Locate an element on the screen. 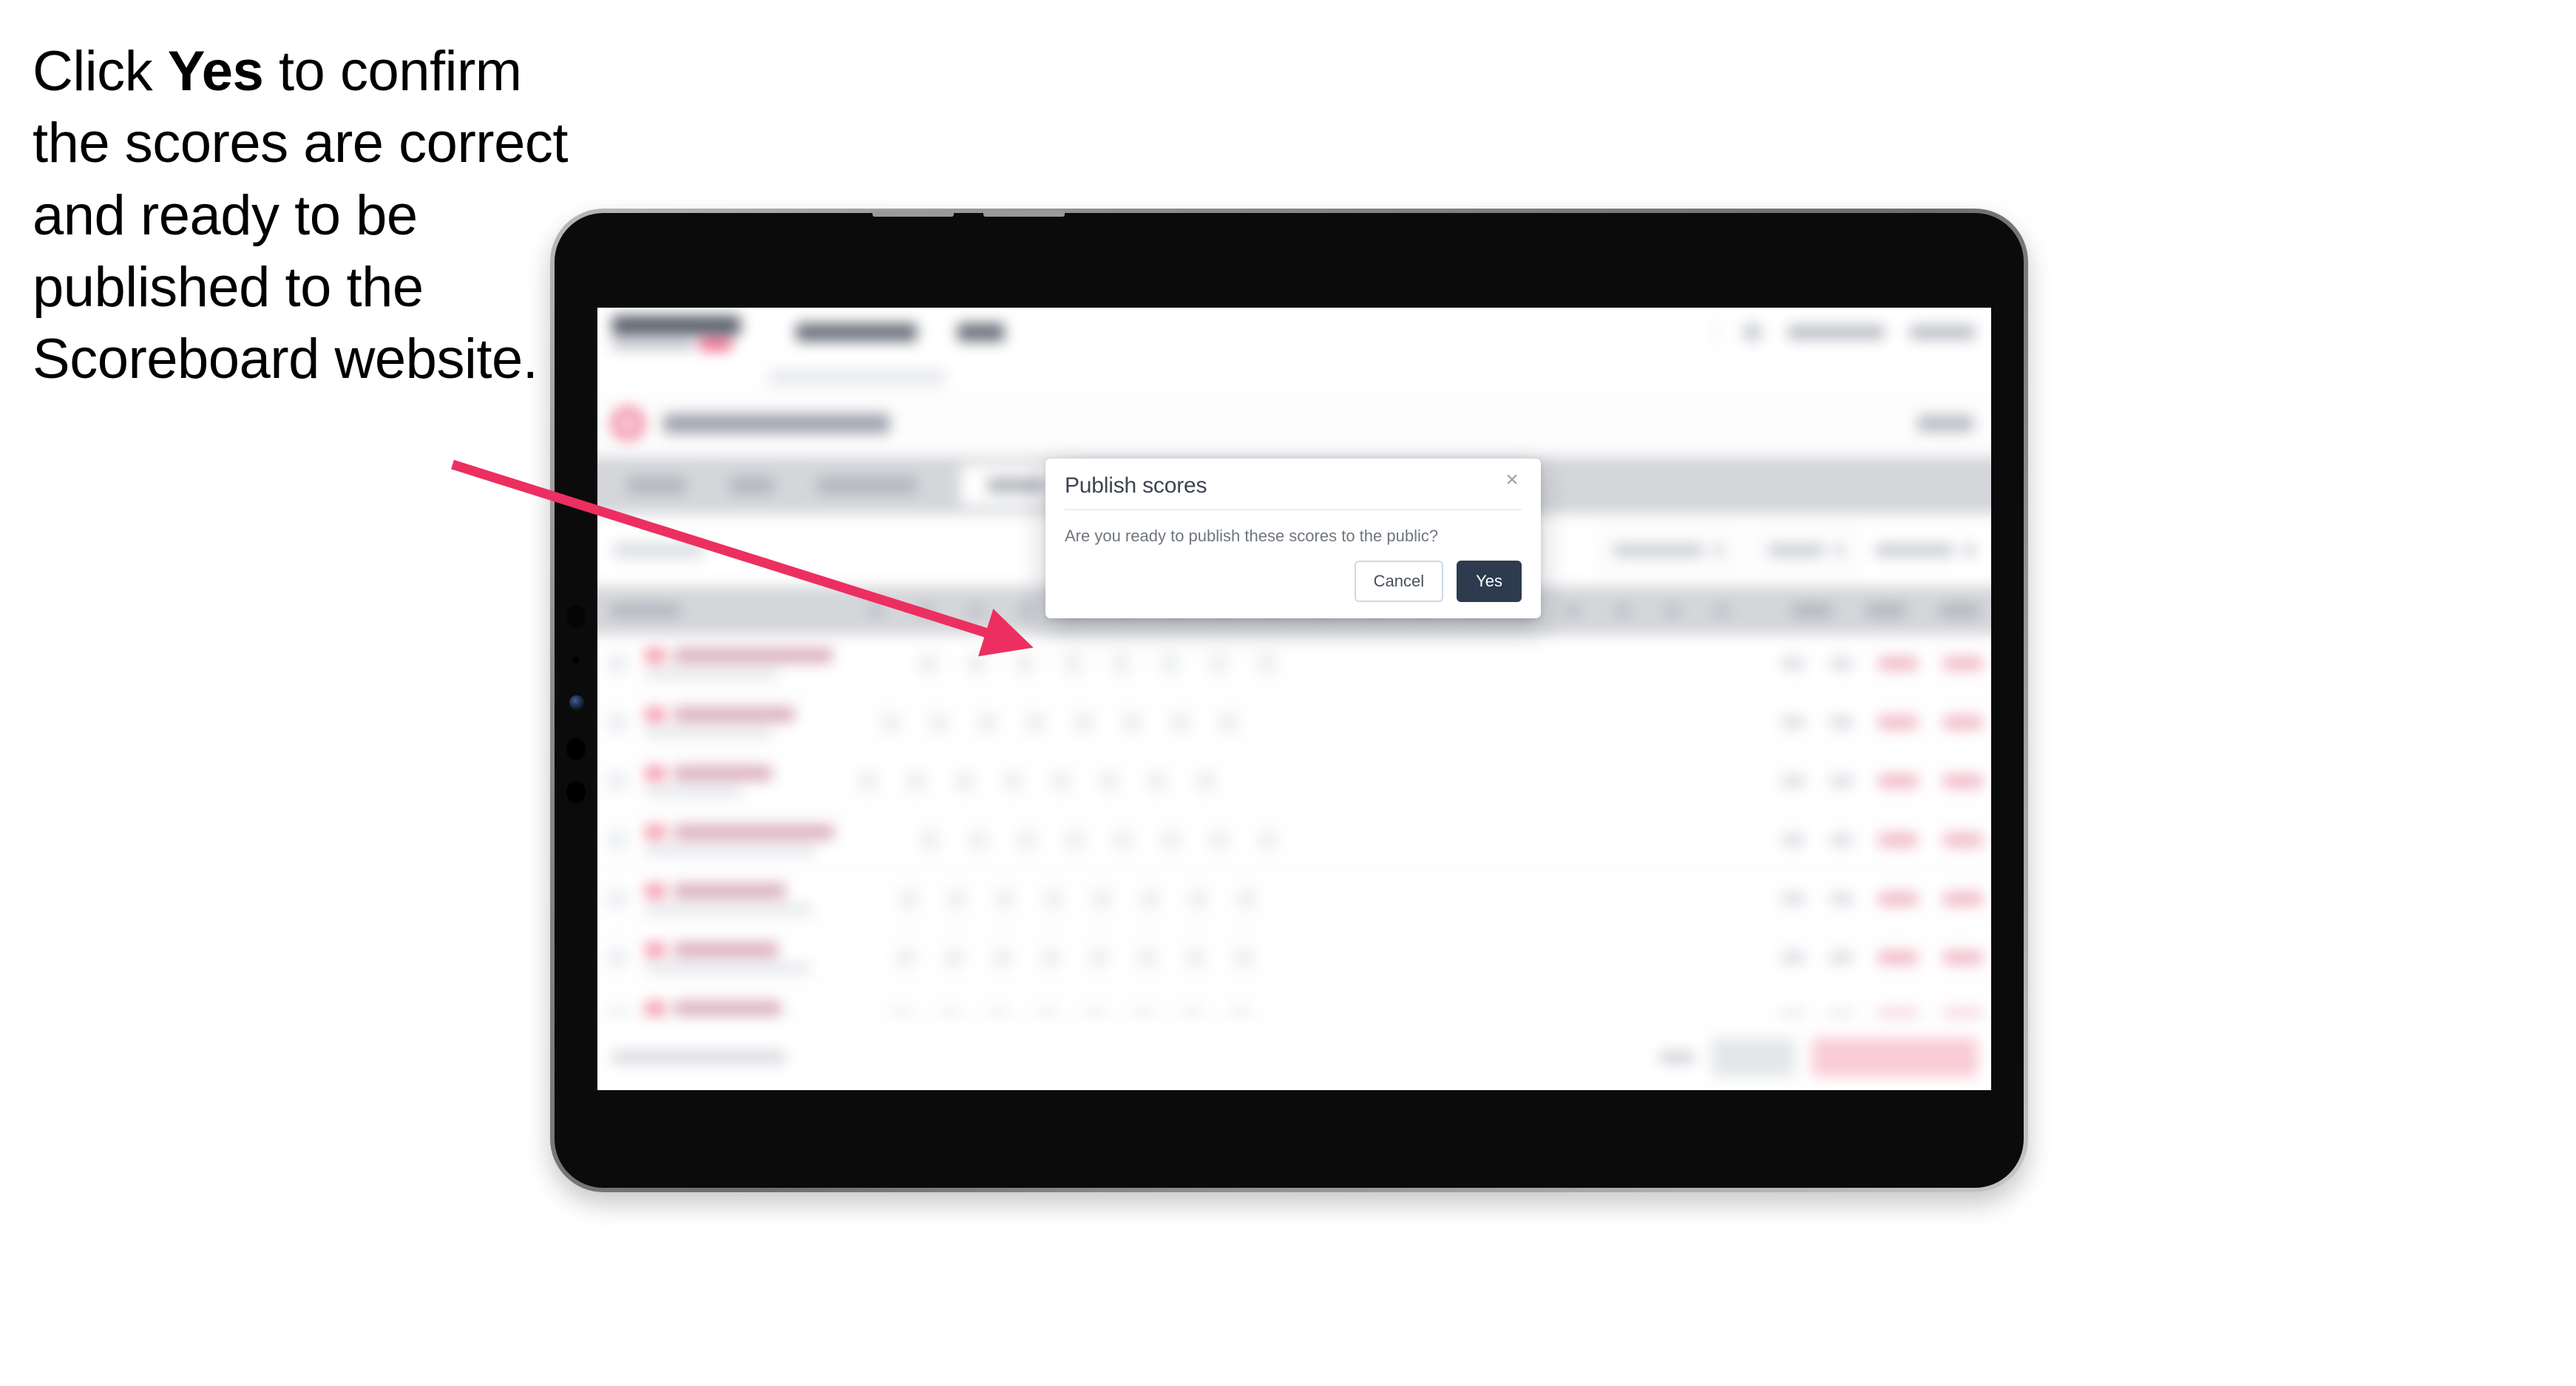  row-player-name is located at coordinates (723, 773).